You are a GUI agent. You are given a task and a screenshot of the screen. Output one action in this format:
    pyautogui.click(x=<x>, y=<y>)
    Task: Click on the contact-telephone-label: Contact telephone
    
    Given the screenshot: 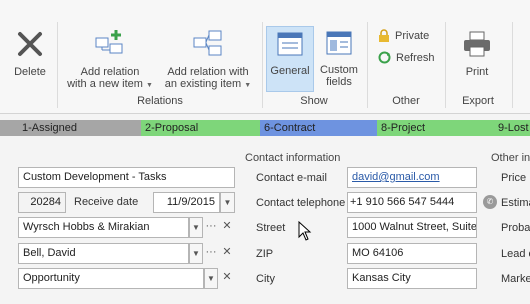 What is the action you would take?
    pyautogui.click(x=301, y=203)
    